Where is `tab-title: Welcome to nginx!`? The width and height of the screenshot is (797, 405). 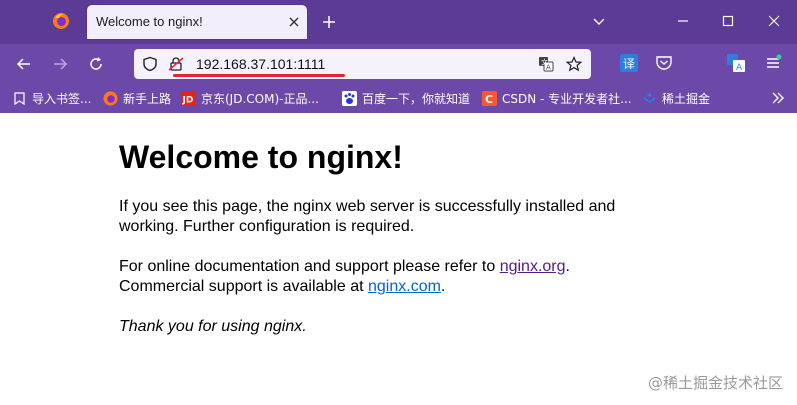 tab-title: Welcome to nginx! is located at coordinates (149, 21).